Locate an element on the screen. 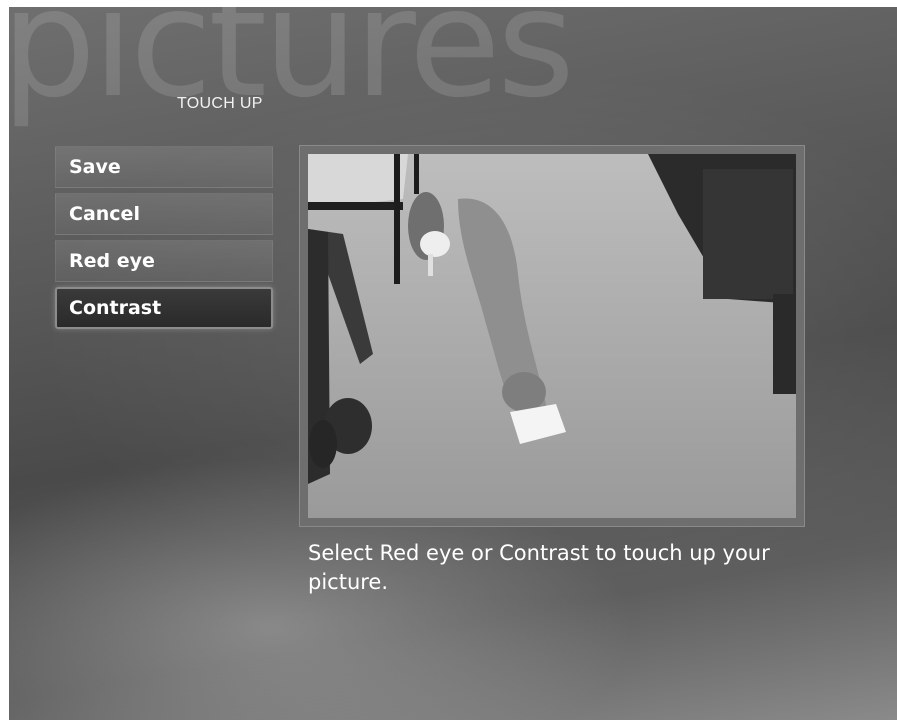  cancel-button: Cancel is located at coordinates (164, 214).